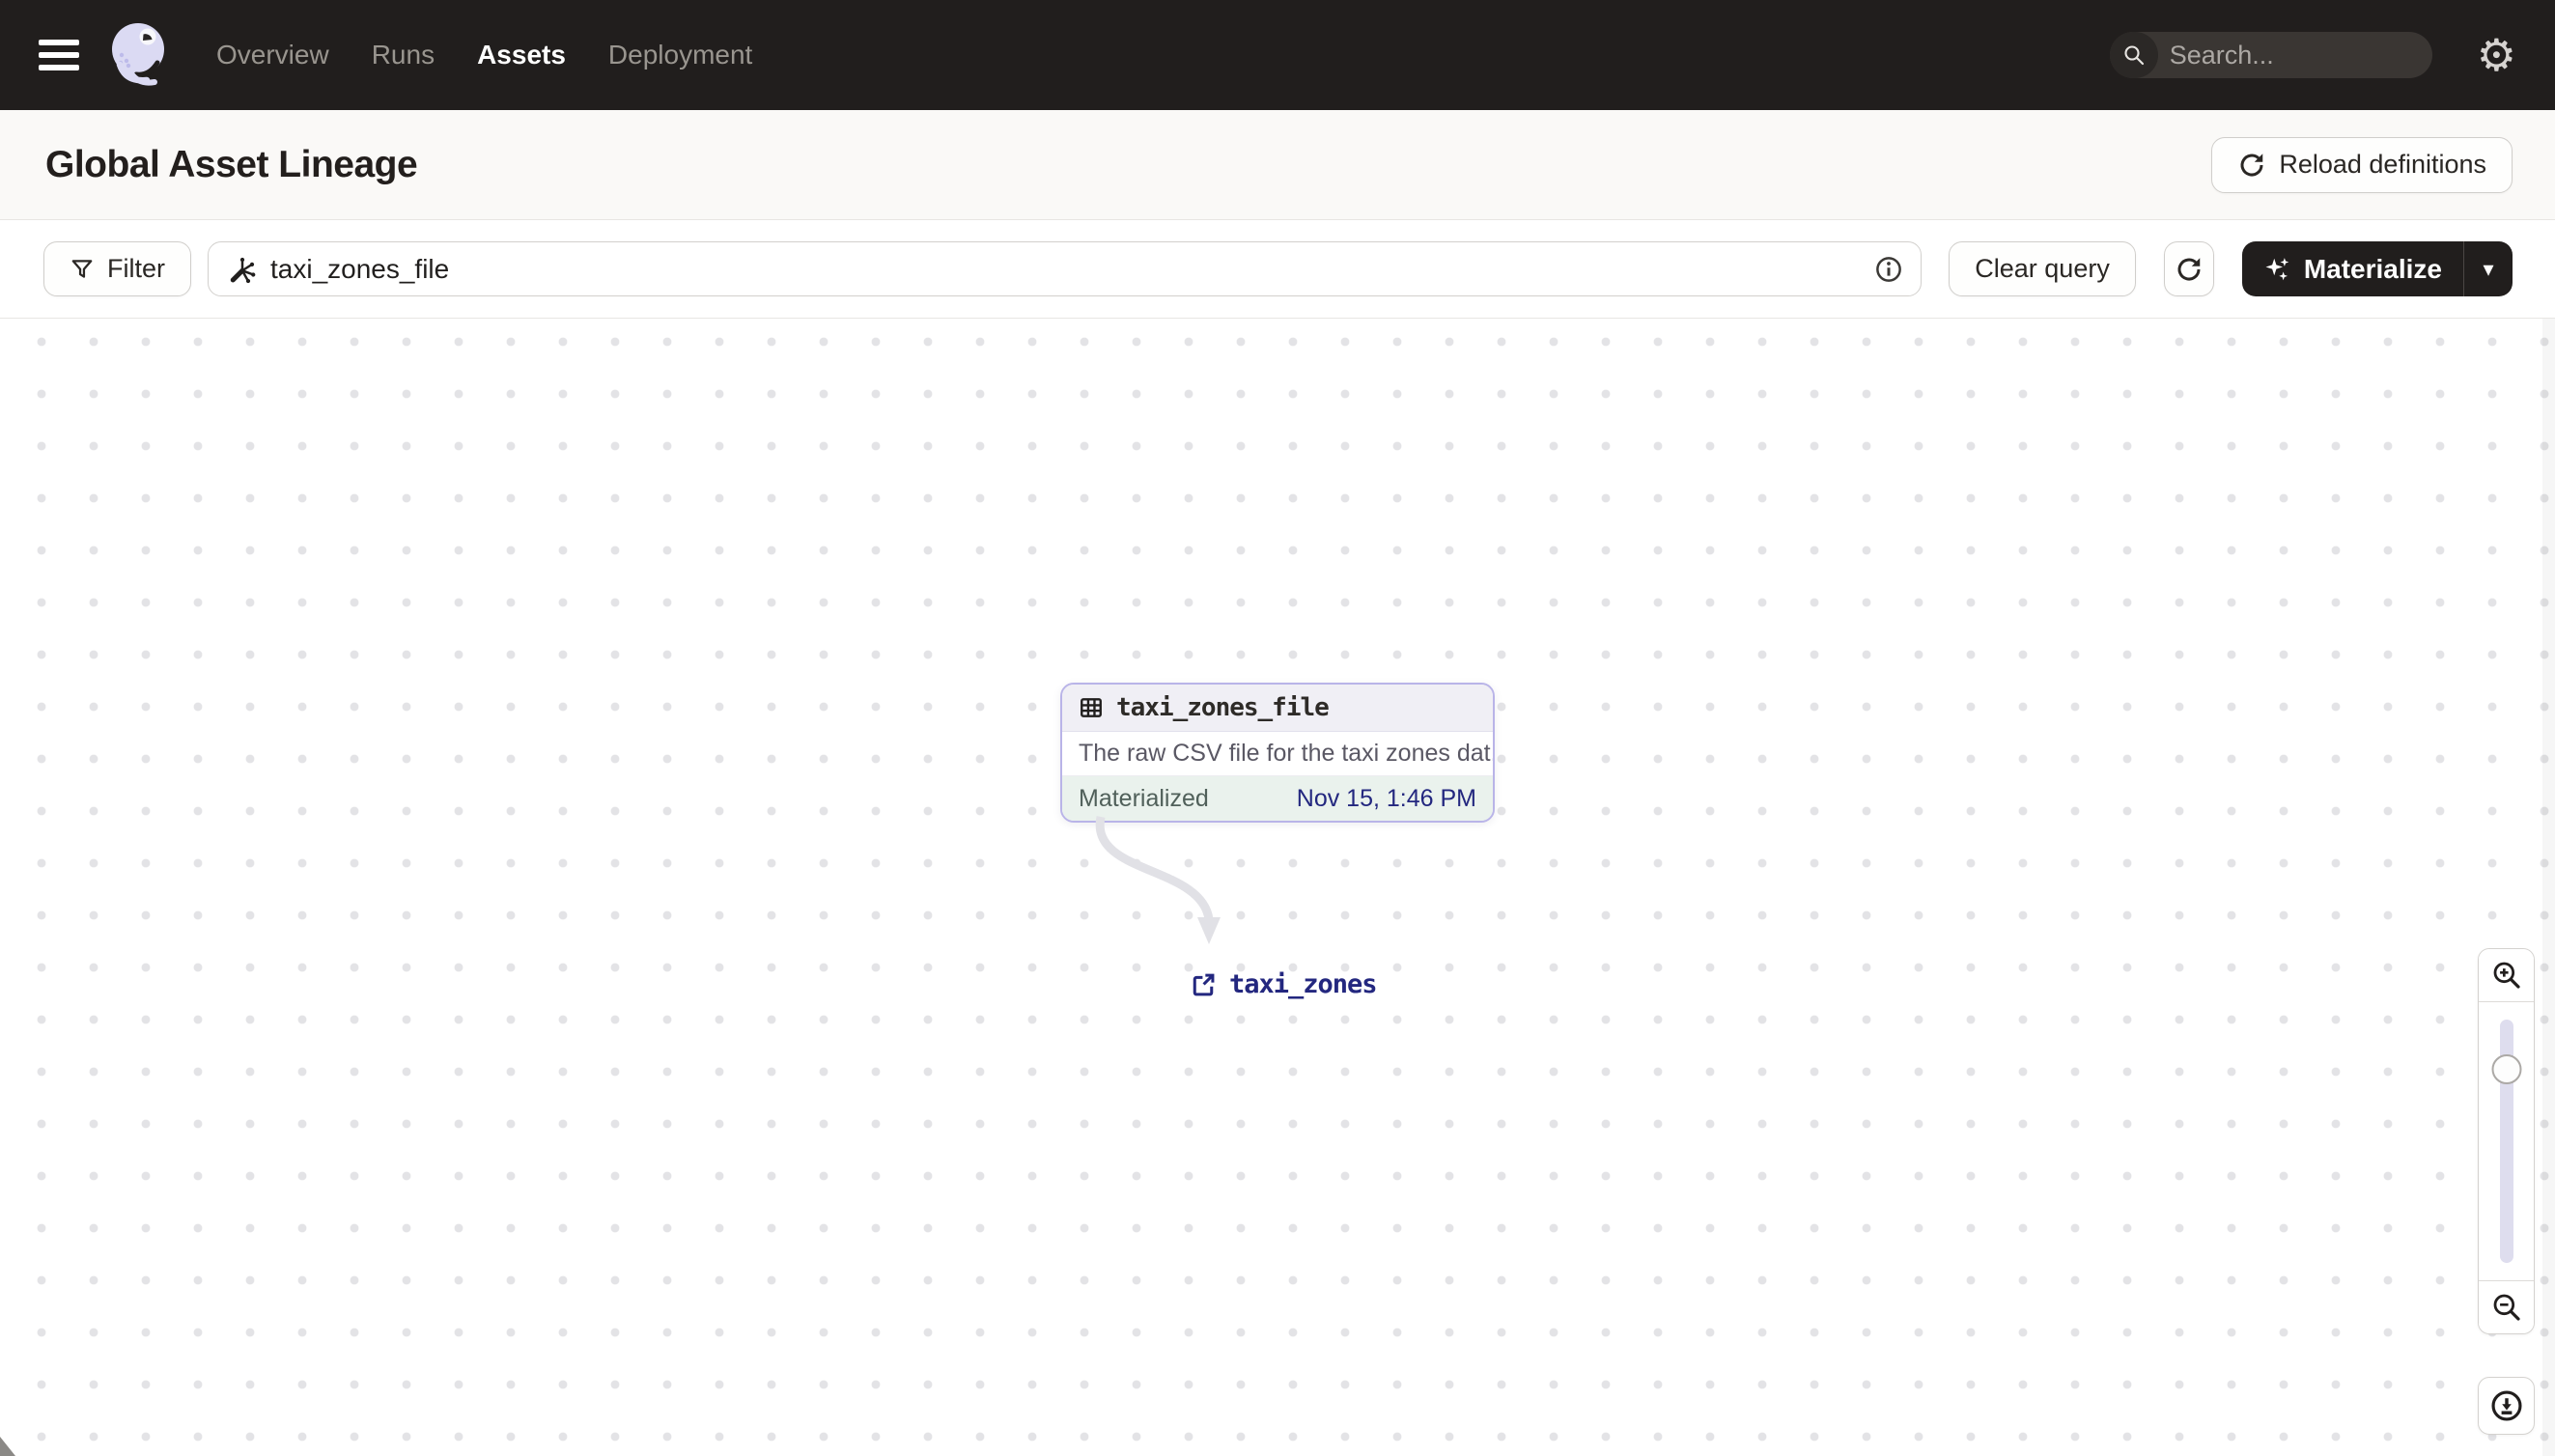  What do you see at coordinates (2251, 165) in the screenshot?
I see `reload-icon` at bounding box center [2251, 165].